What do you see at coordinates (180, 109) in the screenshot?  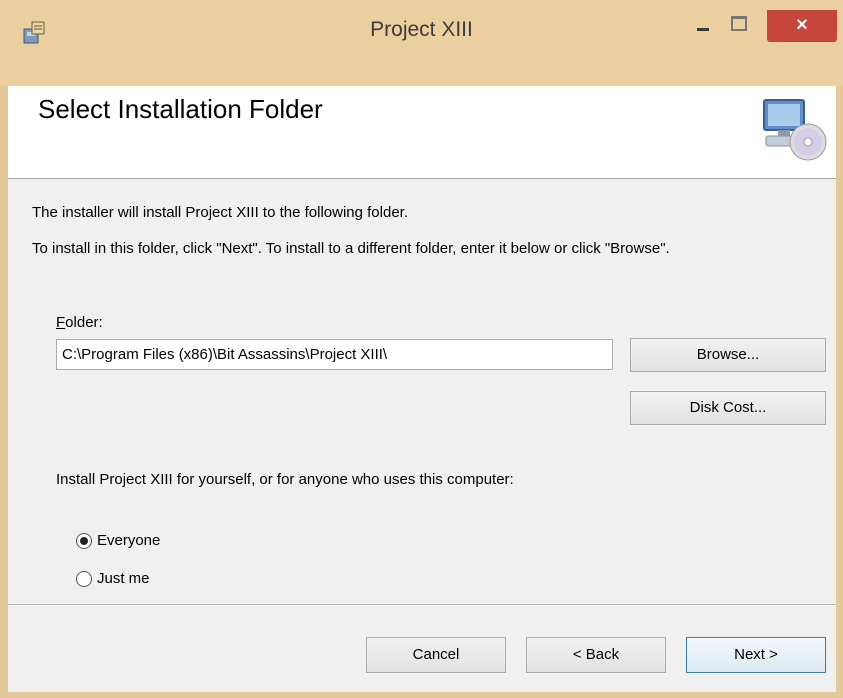 I see `page-title: Select Installation Folder` at bounding box center [180, 109].